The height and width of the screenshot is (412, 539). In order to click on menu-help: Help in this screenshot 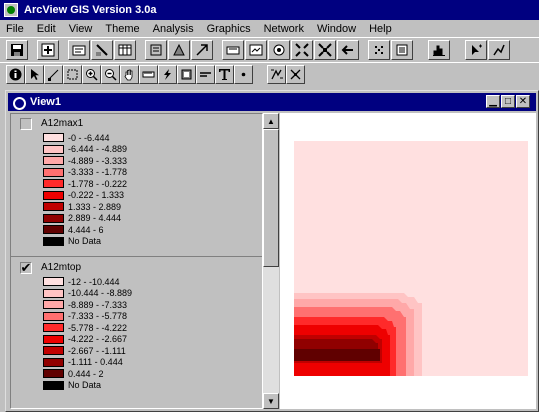, I will do `click(380, 29)`.